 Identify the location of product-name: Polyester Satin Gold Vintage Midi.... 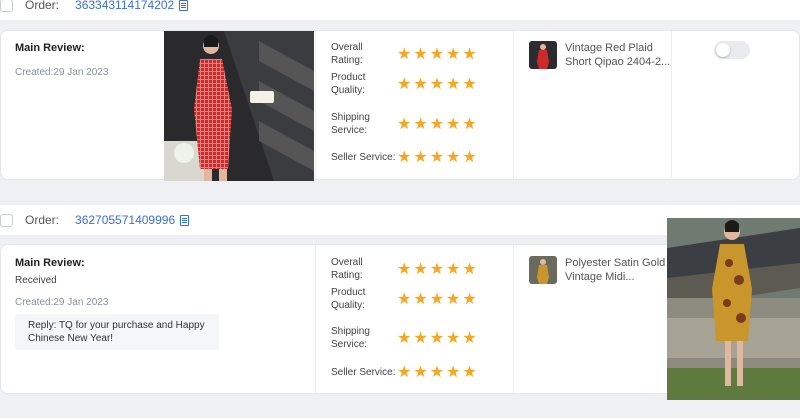
(618, 270).